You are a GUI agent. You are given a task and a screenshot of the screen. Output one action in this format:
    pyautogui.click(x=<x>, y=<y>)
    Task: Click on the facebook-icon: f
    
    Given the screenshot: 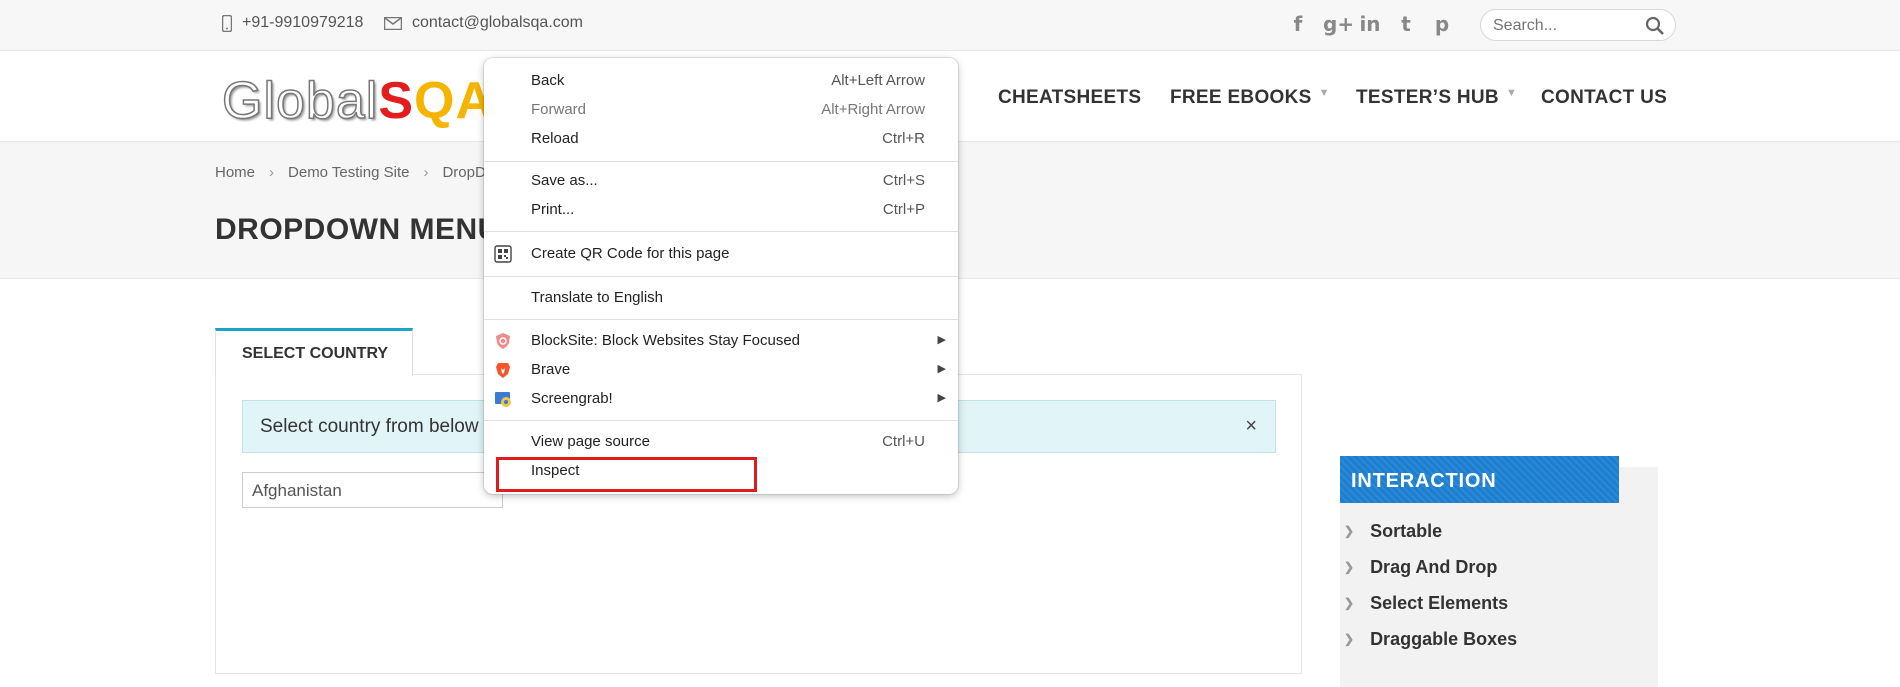 What is the action you would take?
    pyautogui.click(x=1298, y=24)
    